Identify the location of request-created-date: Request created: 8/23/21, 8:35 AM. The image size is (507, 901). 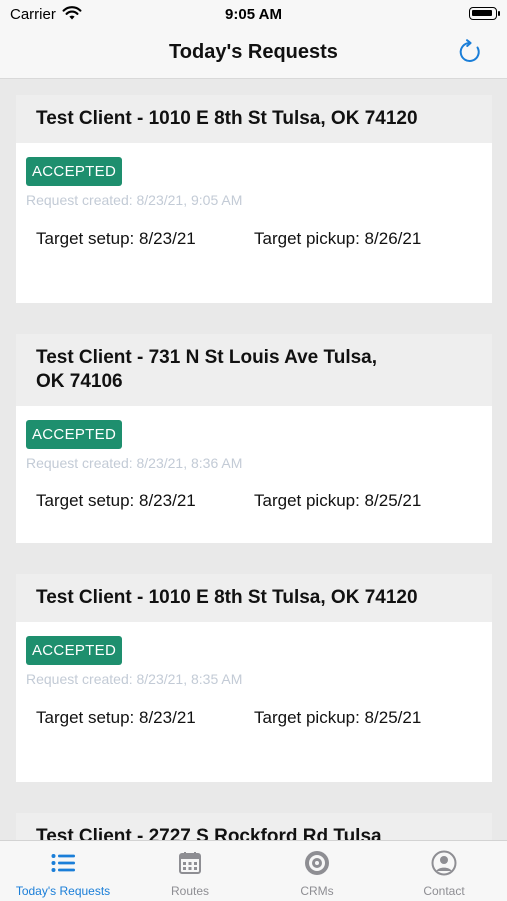
(134, 679).